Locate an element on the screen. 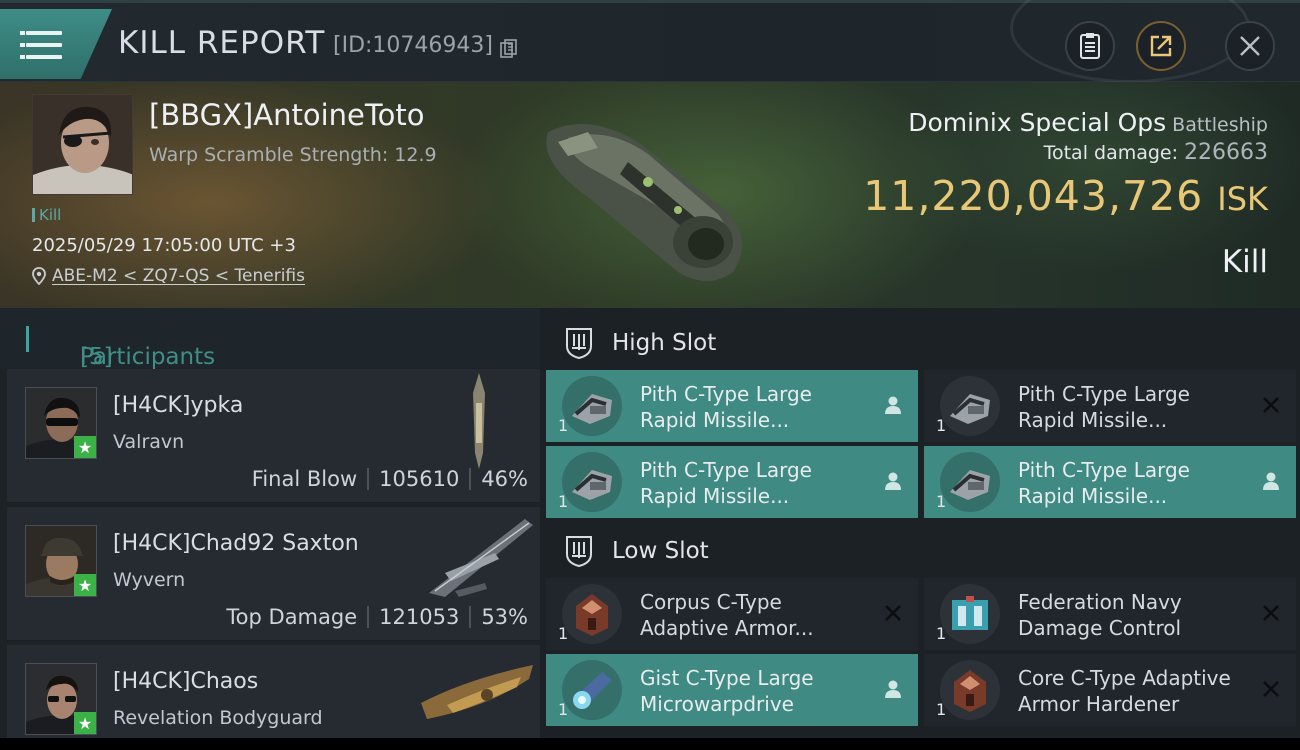 This screenshot has width=1300, height=750. victim-name: [BBGX]AntoineToto is located at coordinates (287, 115).